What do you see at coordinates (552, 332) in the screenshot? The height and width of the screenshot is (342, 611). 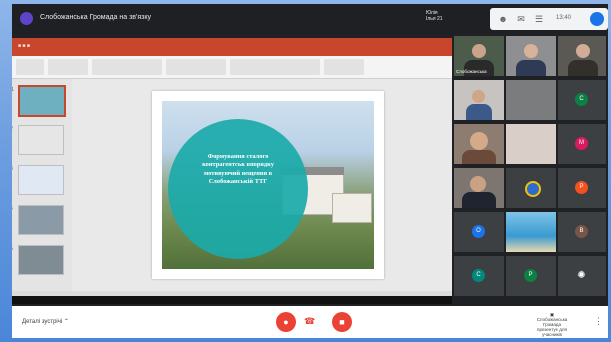 I see `present-label-2: презентує для учасників` at bounding box center [552, 332].